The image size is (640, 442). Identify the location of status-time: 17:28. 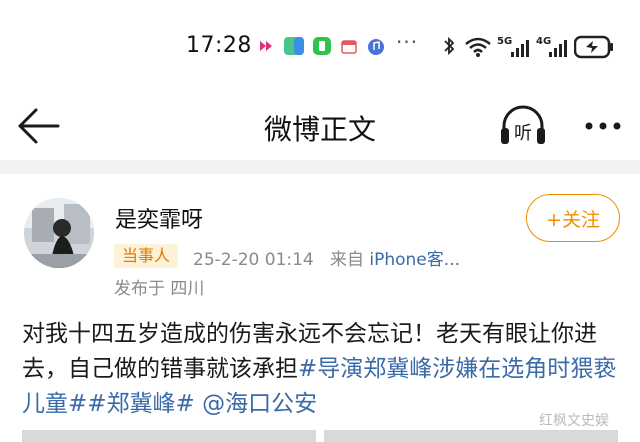
(219, 45).